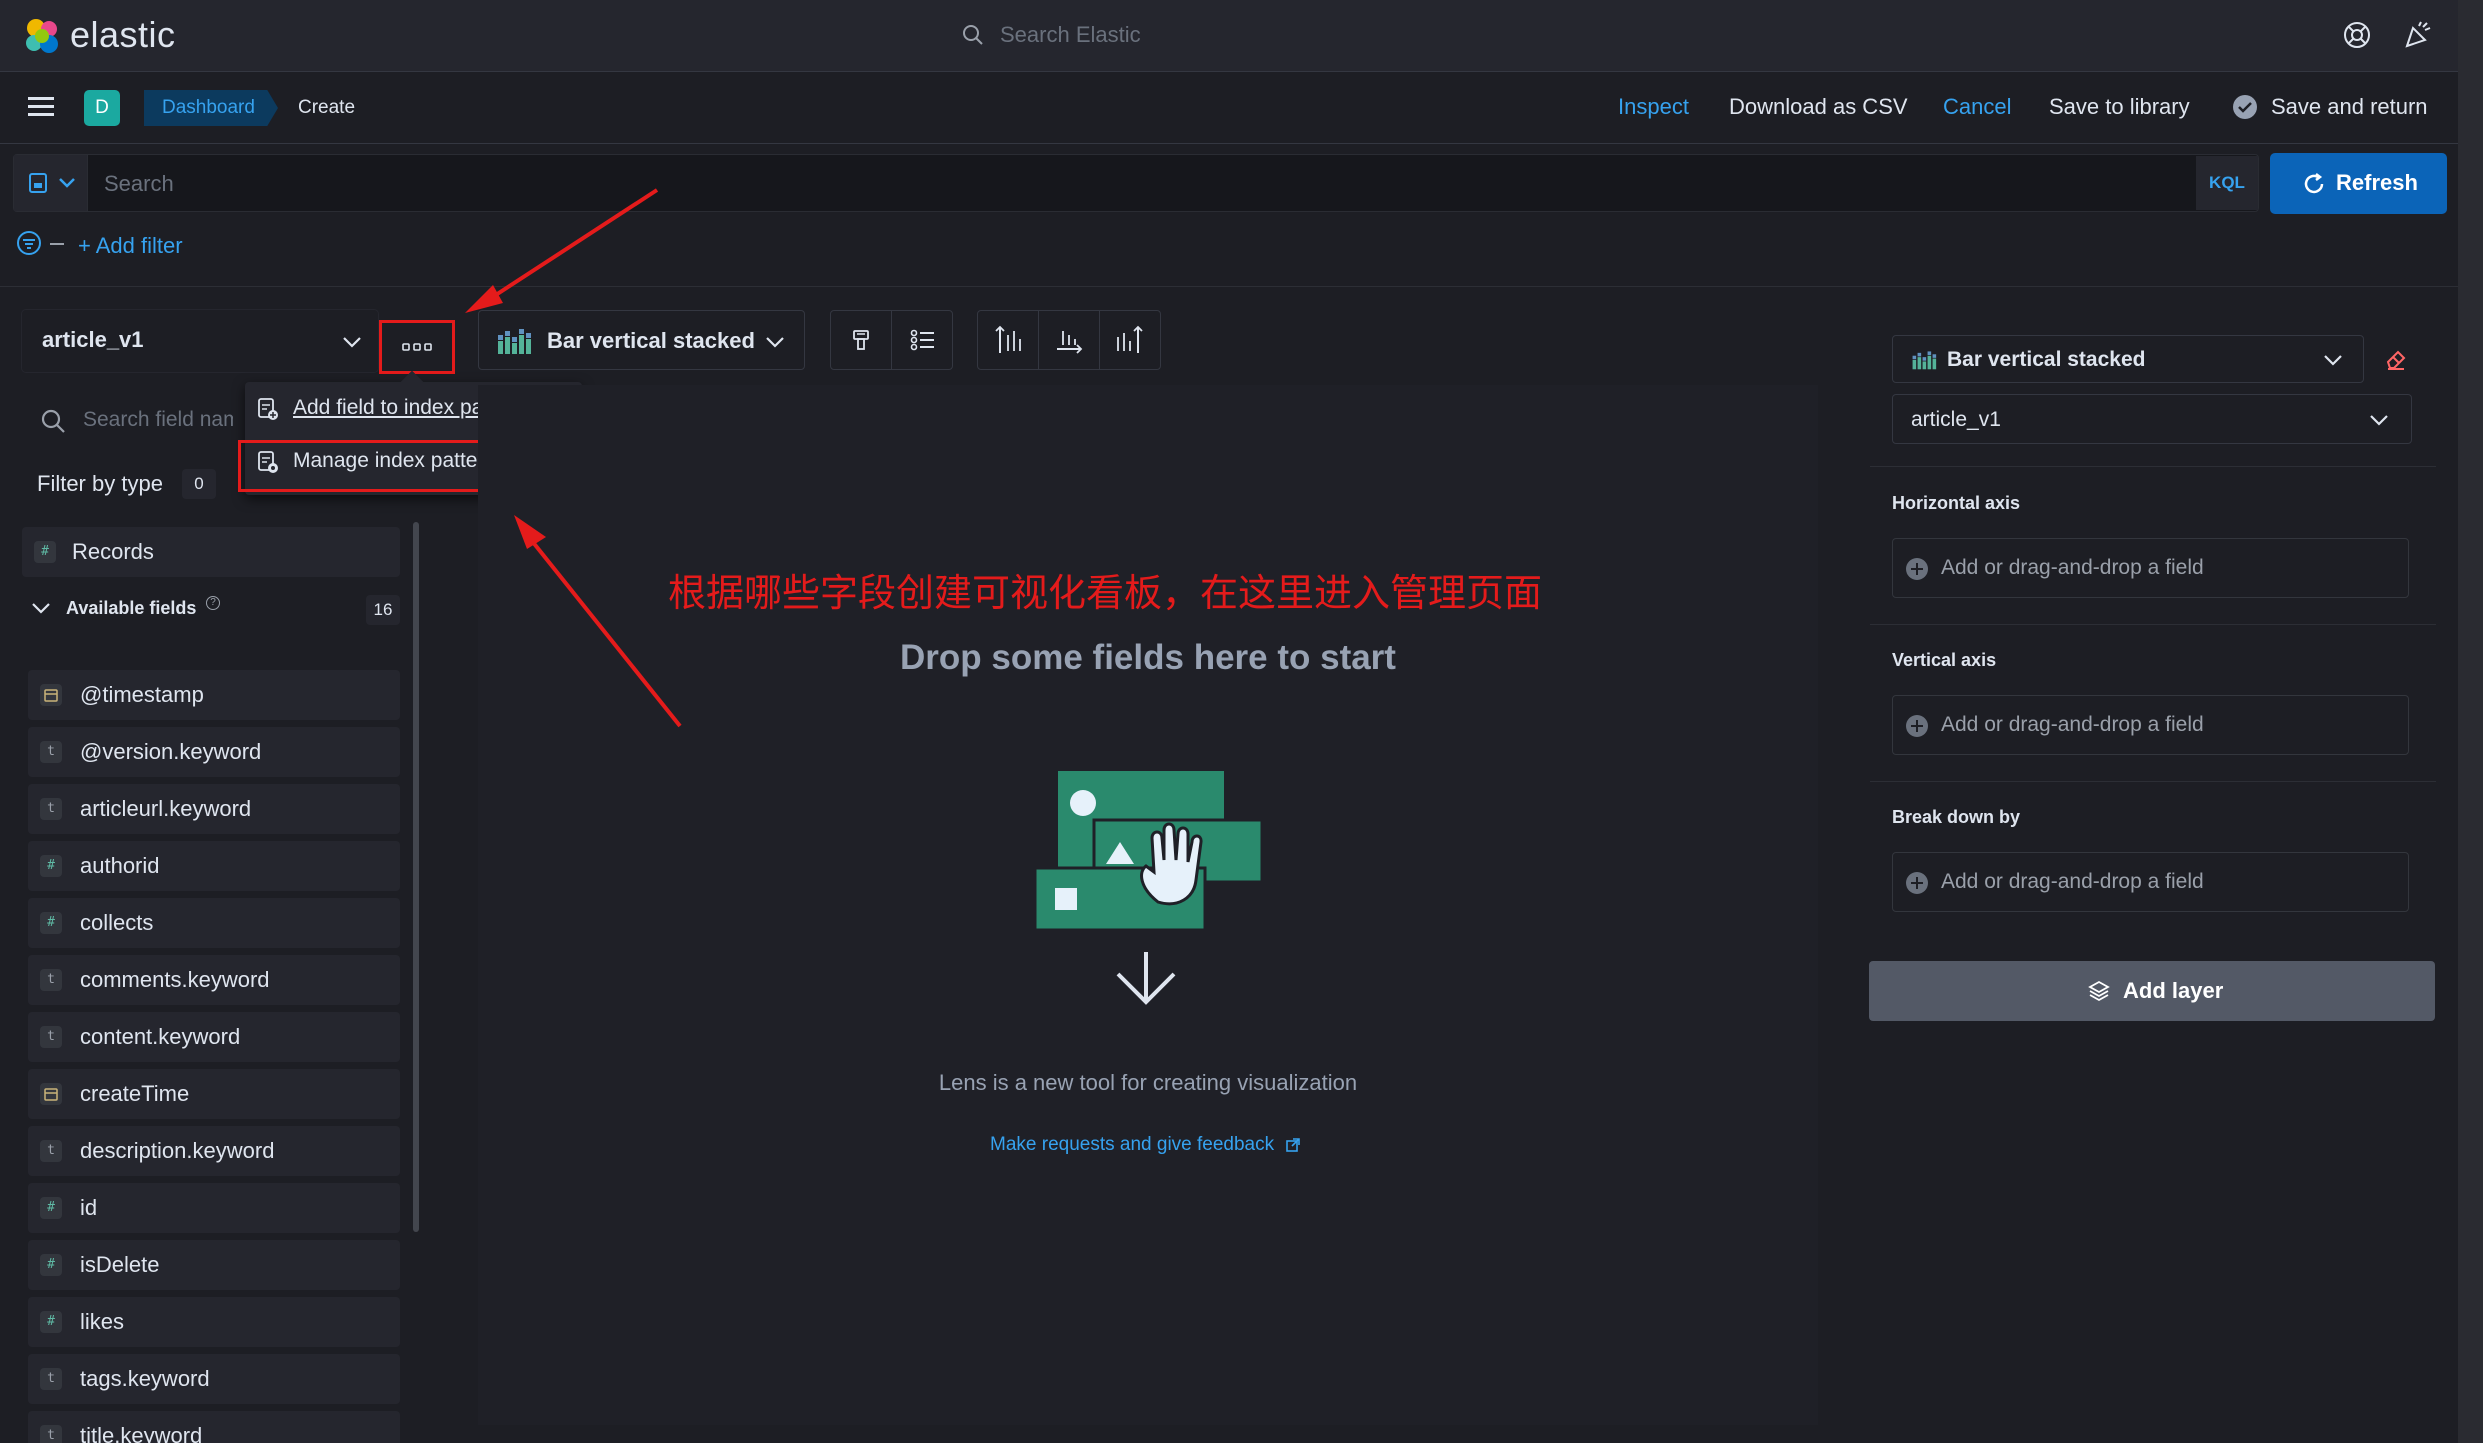 The height and width of the screenshot is (1443, 2483). Describe the element at coordinates (2470, 721) in the screenshot. I see `window-edge` at that location.